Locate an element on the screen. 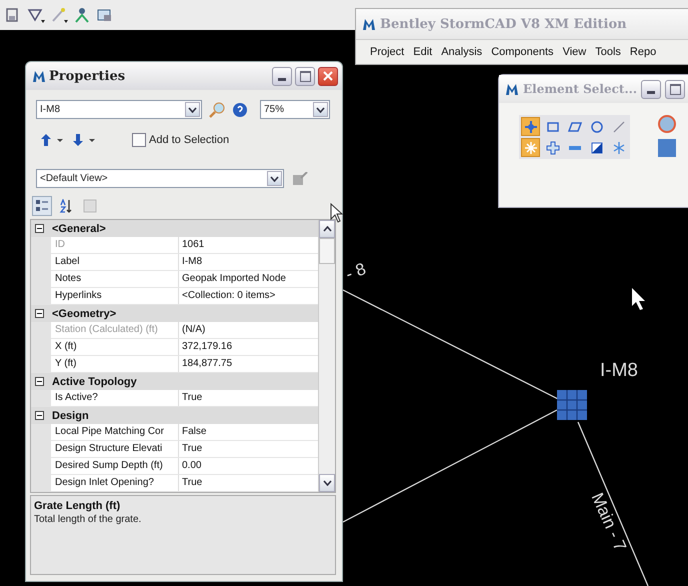 The height and width of the screenshot is (586, 688). property-value: 184,877.75 is located at coordinates (248, 364).